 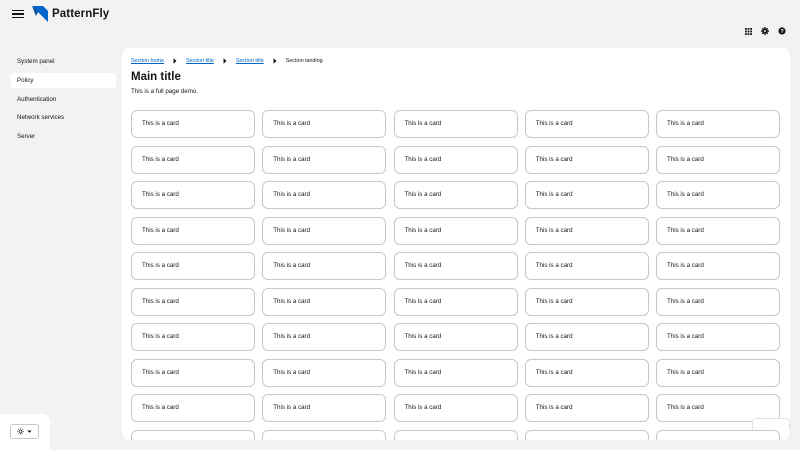 I want to click on breadcrumb-link-section-title-2: Section title, so click(x=250, y=61).